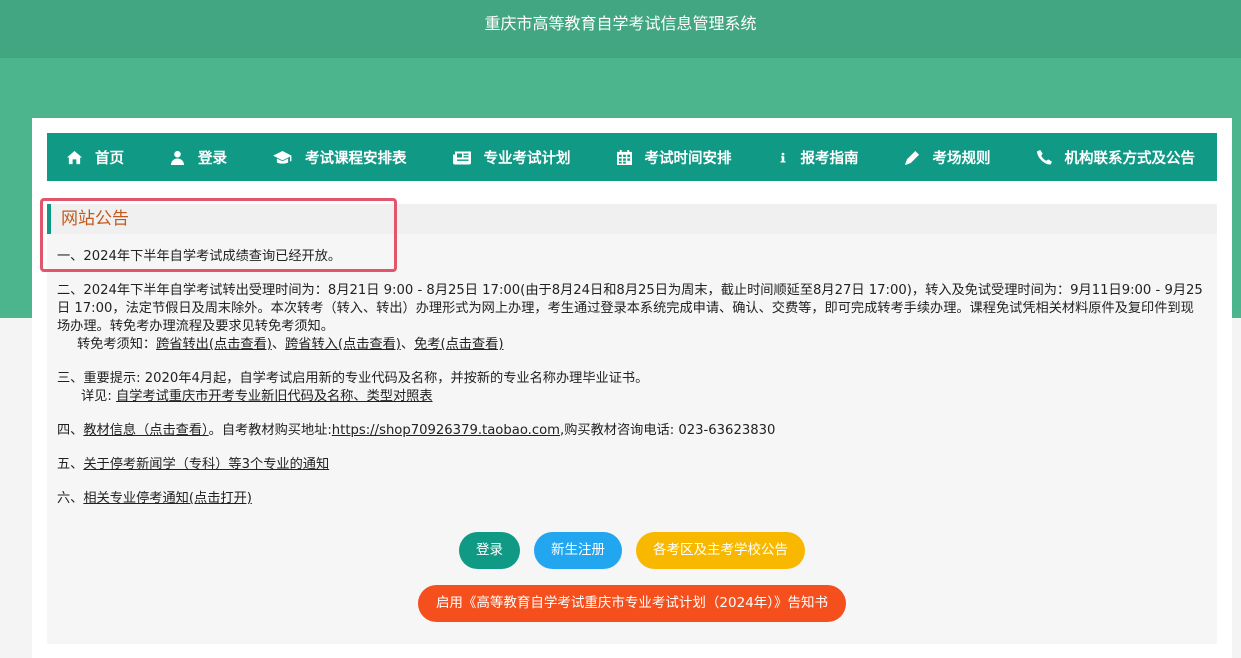 This screenshot has height=658, width=1241. What do you see at coordinates (527, 158) in the screenshot?
I see `nav-label: 专业考试计划` at bounding box center [527, 158].